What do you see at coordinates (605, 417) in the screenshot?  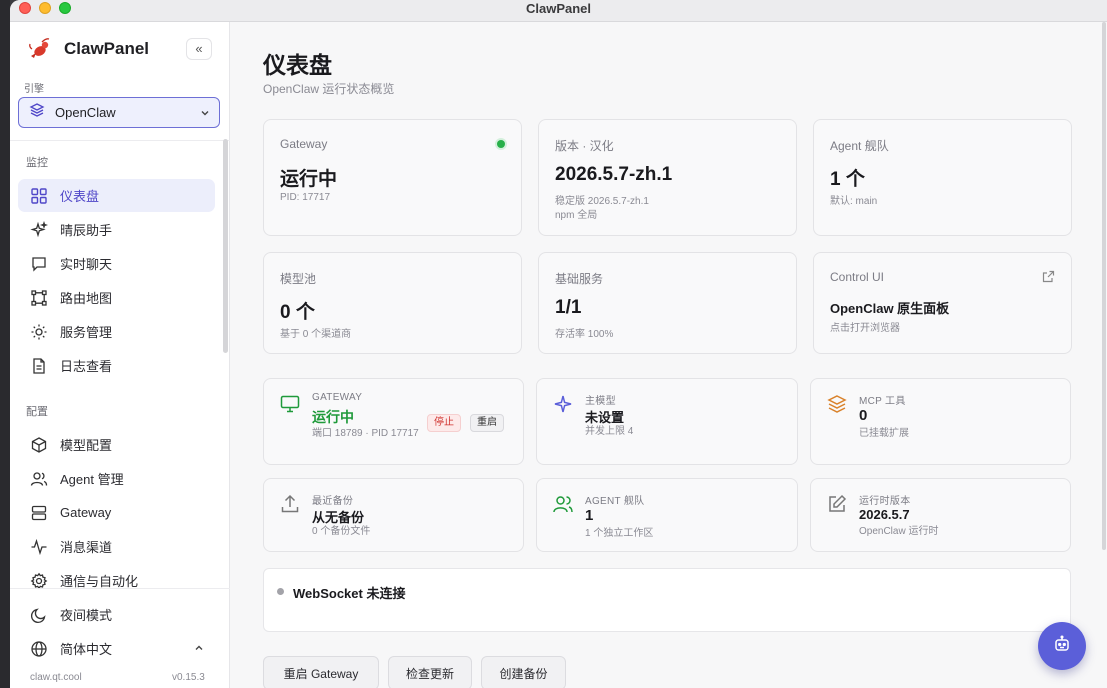 I see `status-card-value: 未设置` at bounding box center [605, 417].